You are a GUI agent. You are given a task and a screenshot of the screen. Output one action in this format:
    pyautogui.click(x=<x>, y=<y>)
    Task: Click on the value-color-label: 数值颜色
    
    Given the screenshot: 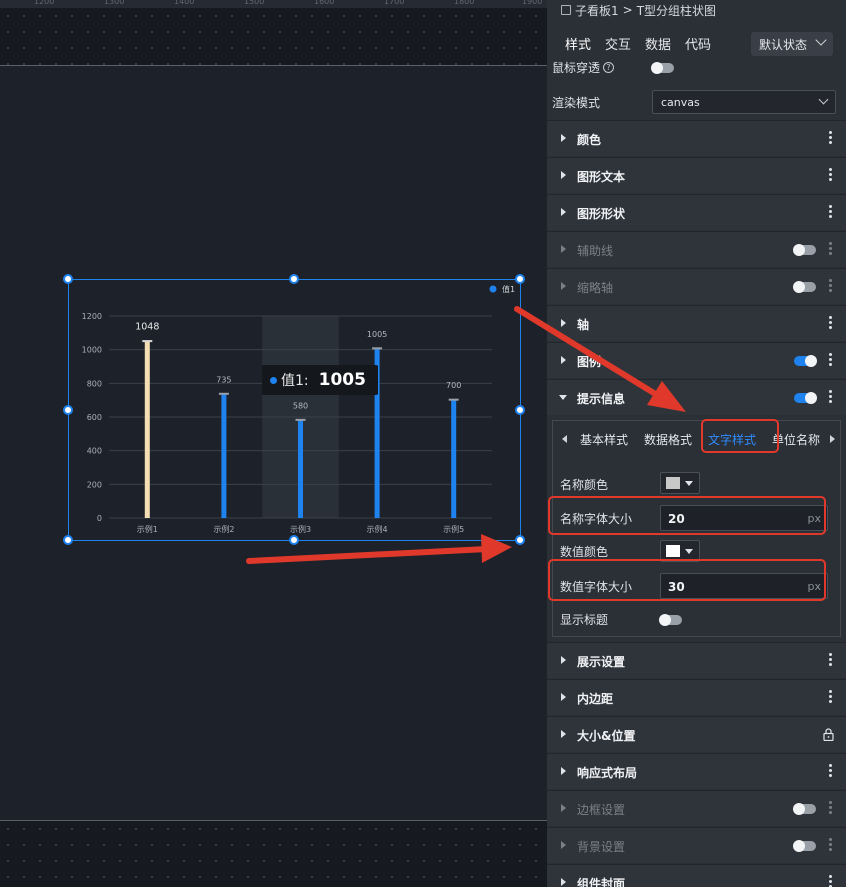 What is the action you would take?
    pyautogui.click(x=584, y=552)
    